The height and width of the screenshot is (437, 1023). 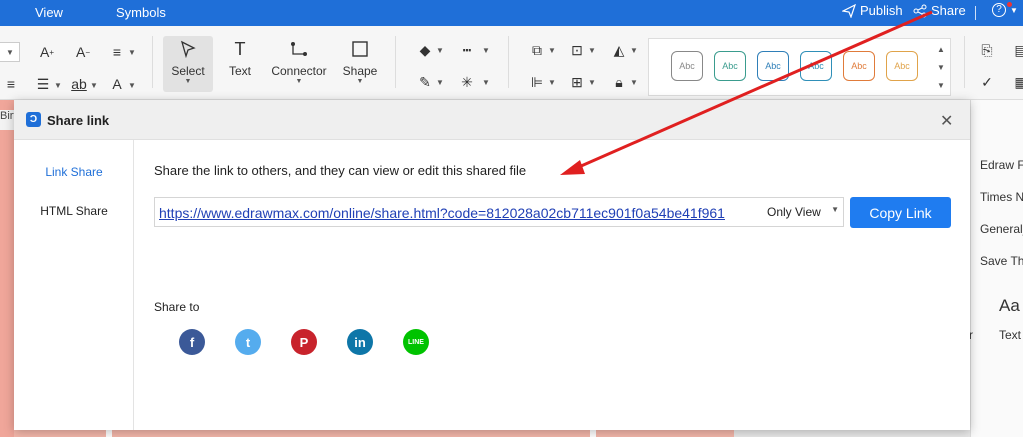 What do you see at coordinates (425, 82) in the screenshot?
I see `line-color-icon: ✎` at bounding box center [425, 82].